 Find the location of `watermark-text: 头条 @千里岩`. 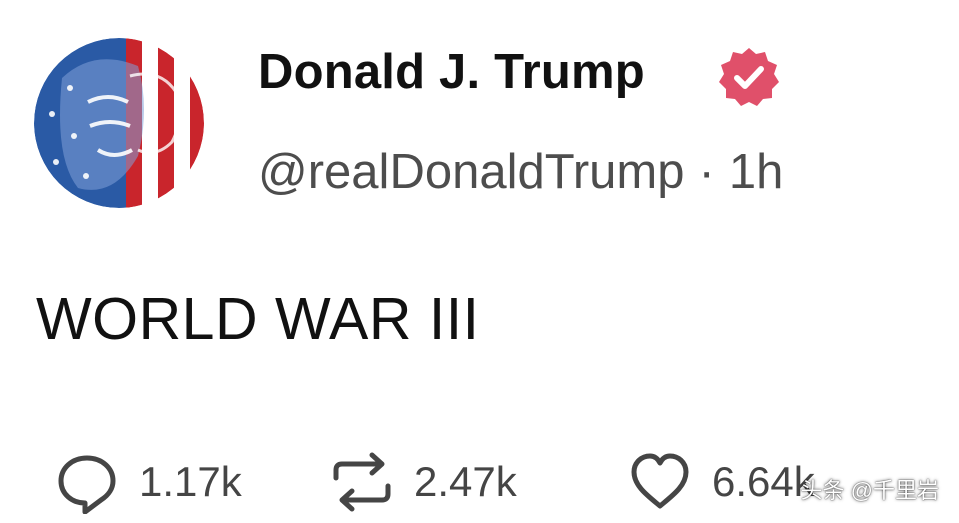

watermark-text: 头条 @千里岩 is located at coordinates (869, 490).